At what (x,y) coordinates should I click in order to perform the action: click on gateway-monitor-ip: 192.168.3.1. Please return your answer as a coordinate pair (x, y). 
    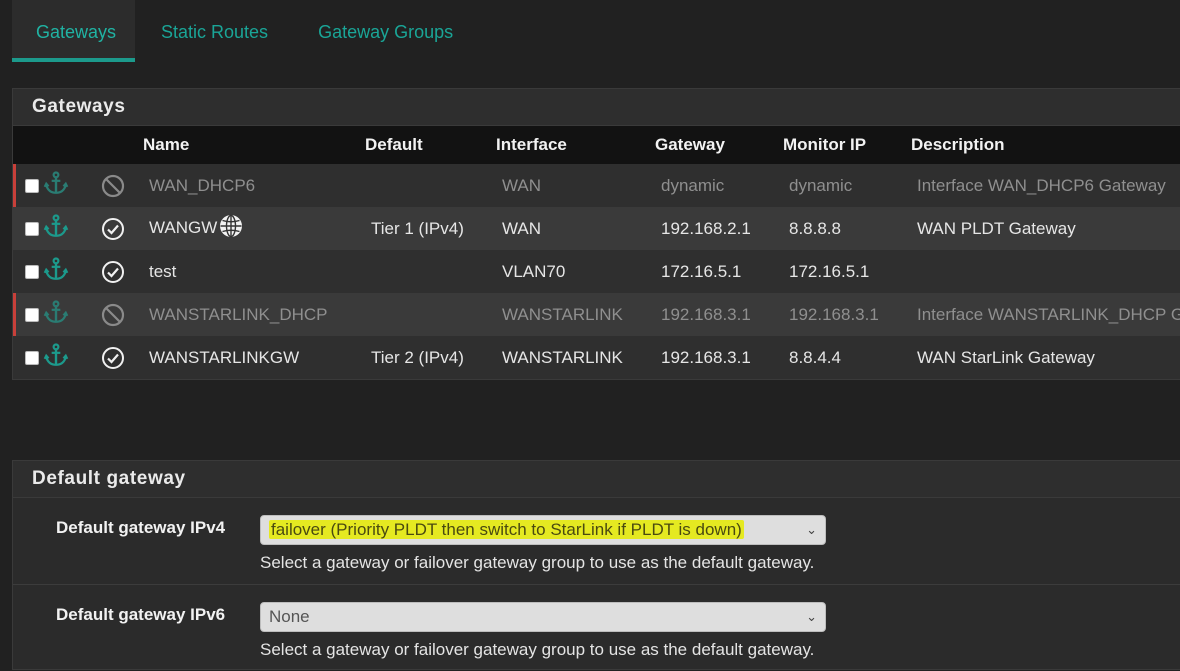
    Looking at the image, I should click on (834, 314).